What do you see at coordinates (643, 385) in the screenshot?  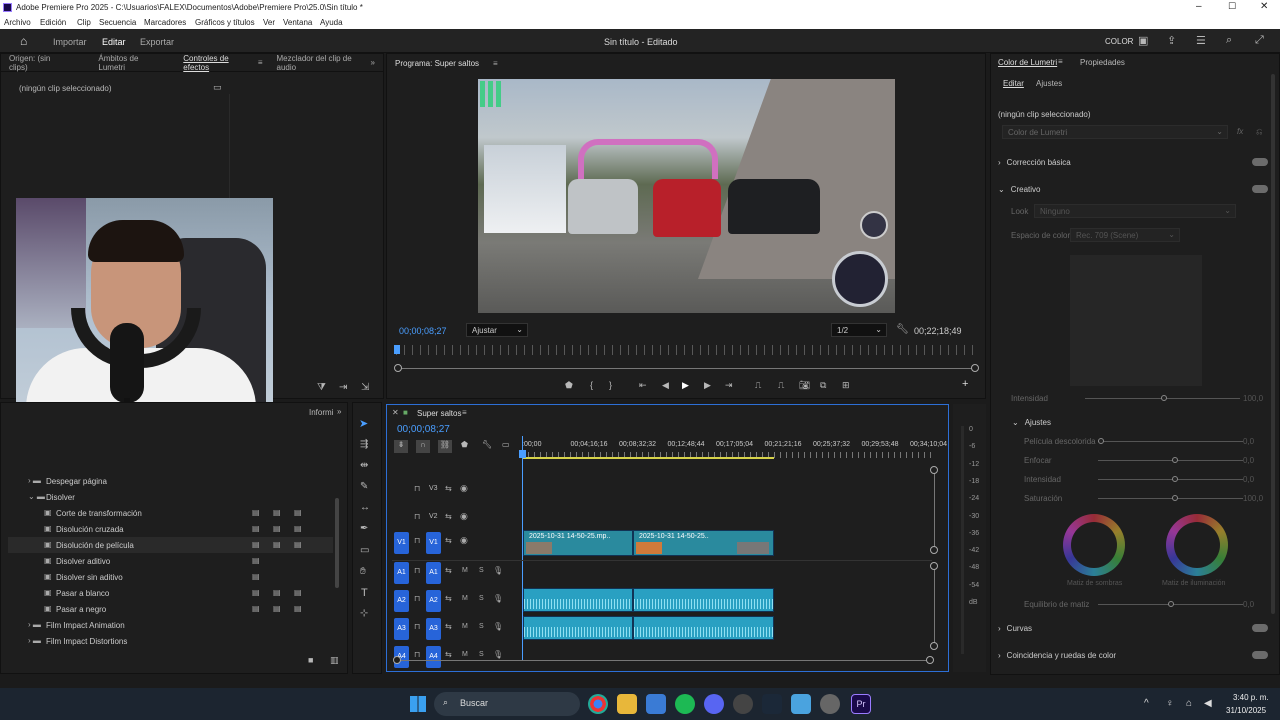 I see `go-to-in-icon: ⇤` at bounding box center [643, 385].